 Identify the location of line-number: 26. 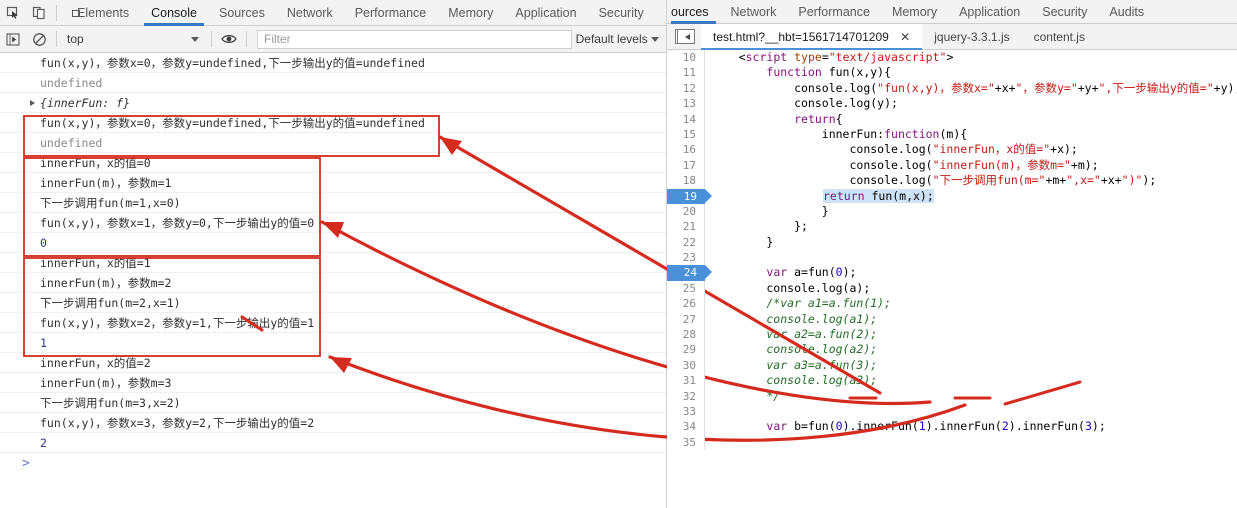
(686, 304).